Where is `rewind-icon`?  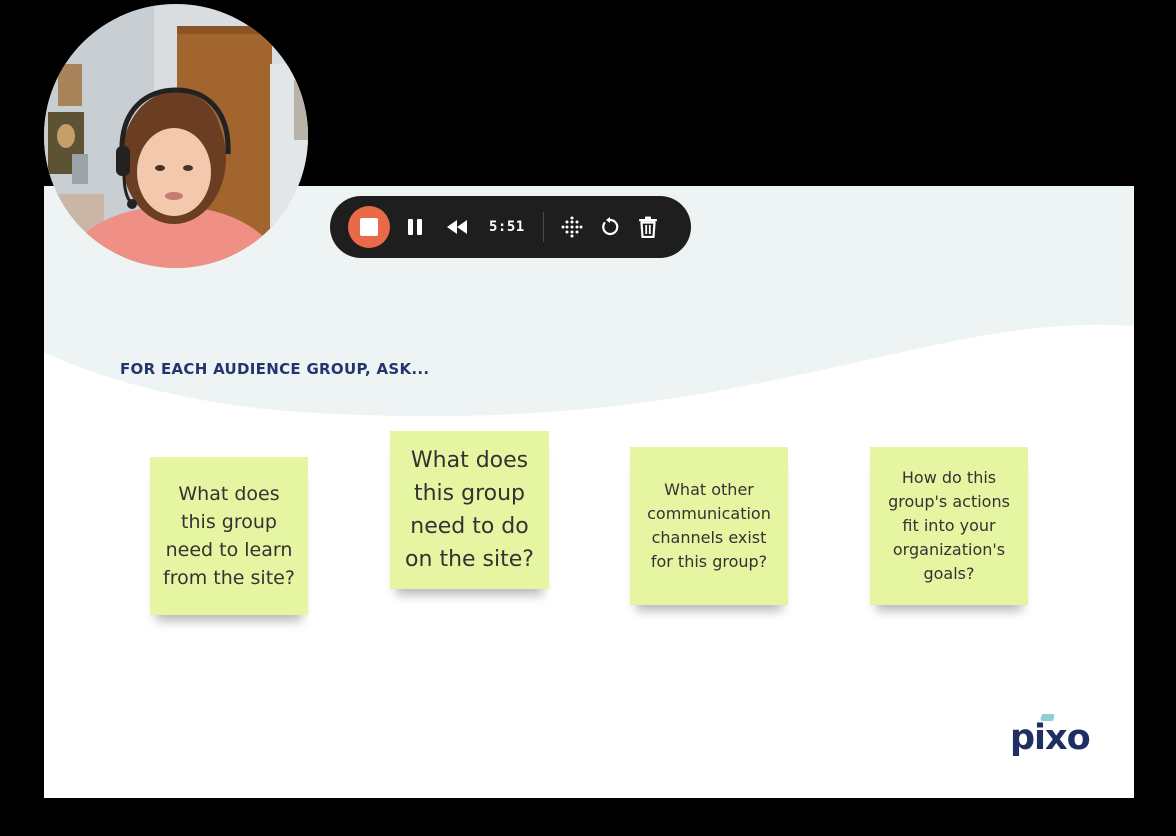 rewind-icon is located at coordinates (457, 227).